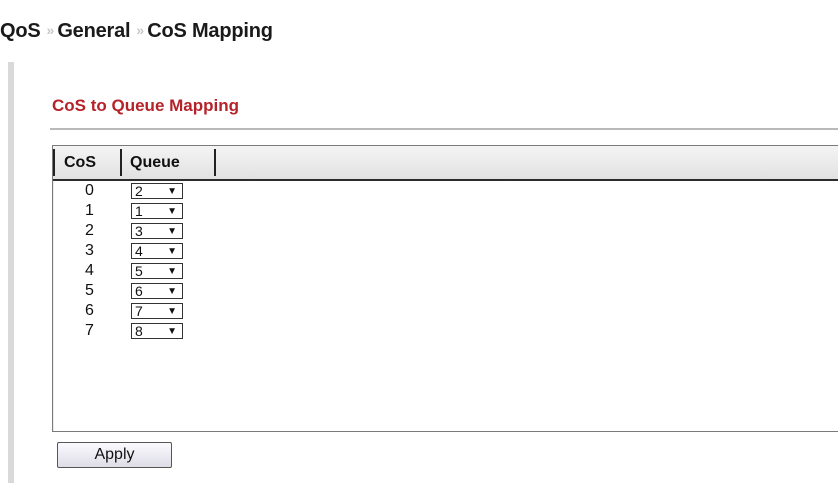 The image size is (838, 483). What do you see at coordinates (210, 31) in the screenshot?
I see `breadcrumb-cos-mapping: CoS Mapping` at bounding box center [210, 31].